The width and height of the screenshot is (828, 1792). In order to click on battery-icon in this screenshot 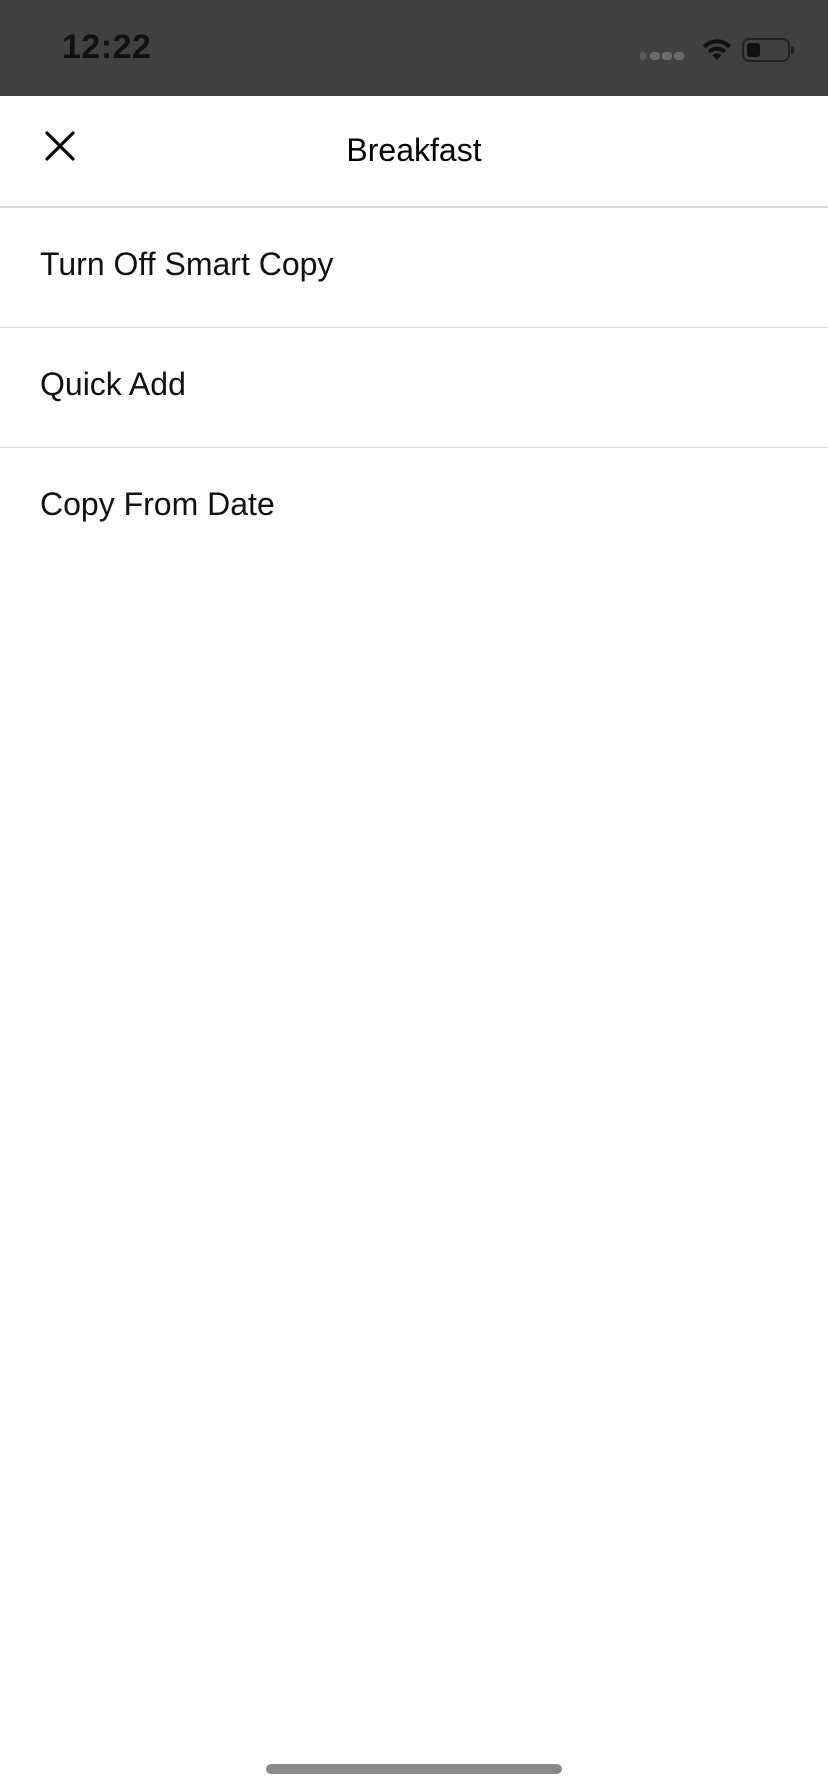, I will do `click(766, 50)`.